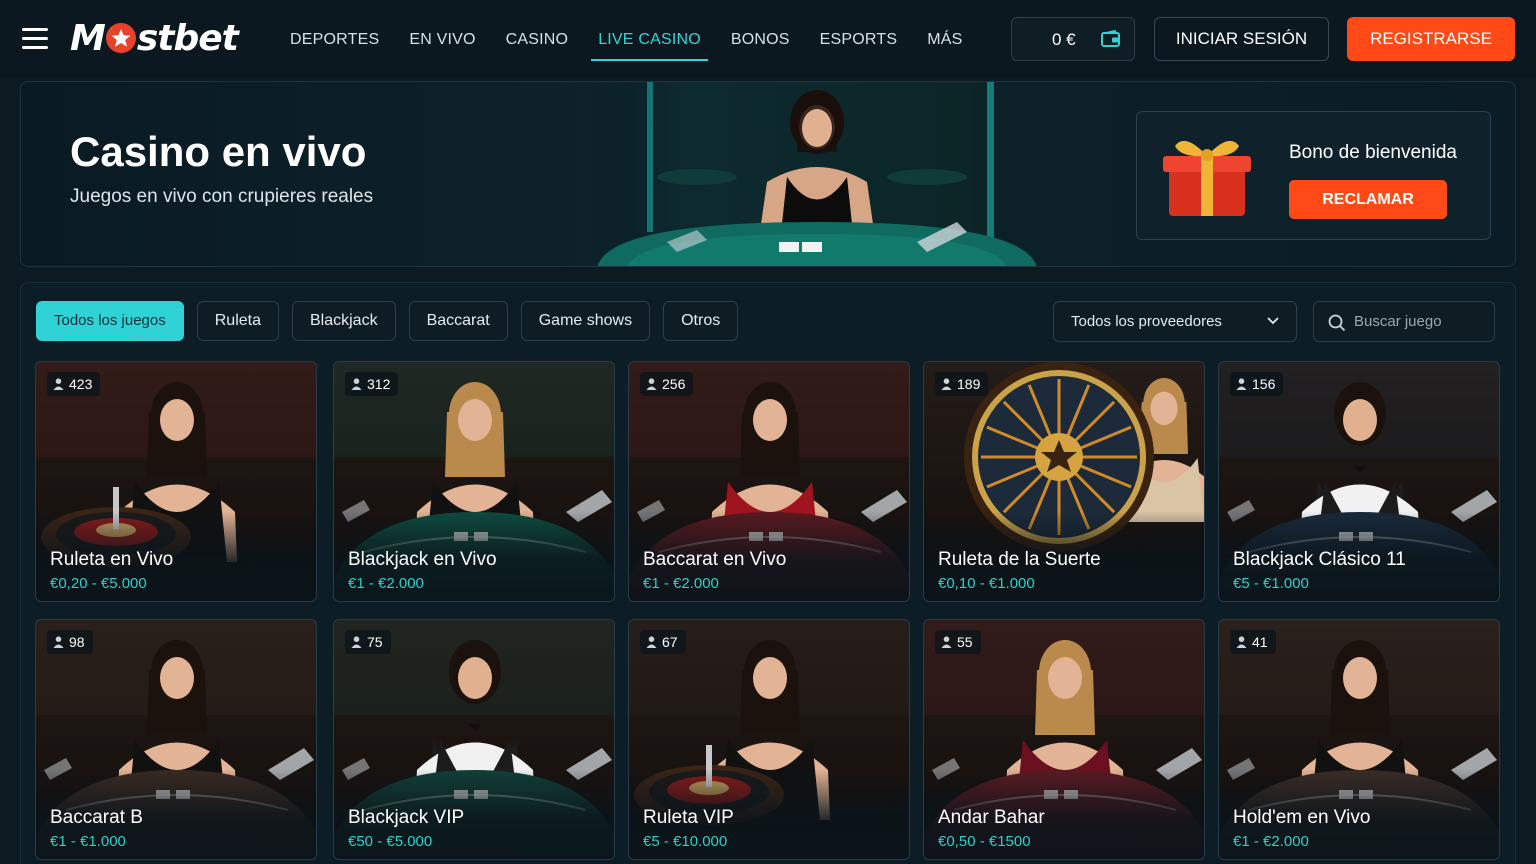 The image size is (1536, 864). I want to click on player-count-badge: 312, so click(372, 384).